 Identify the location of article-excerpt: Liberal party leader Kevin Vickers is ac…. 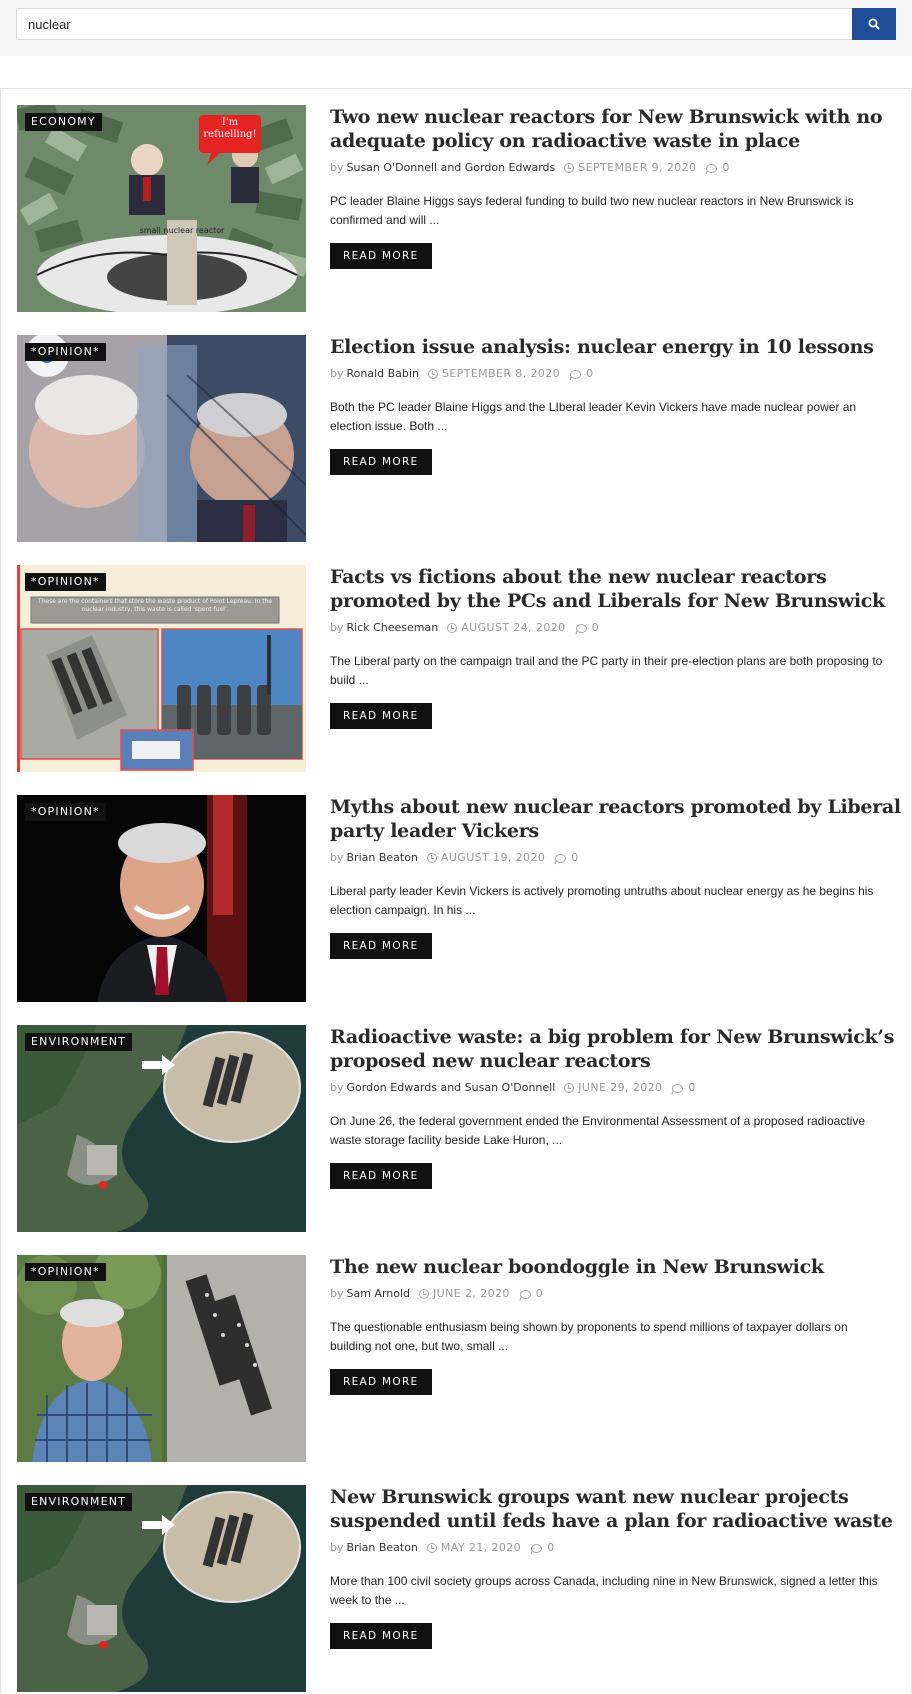
(602, 900).